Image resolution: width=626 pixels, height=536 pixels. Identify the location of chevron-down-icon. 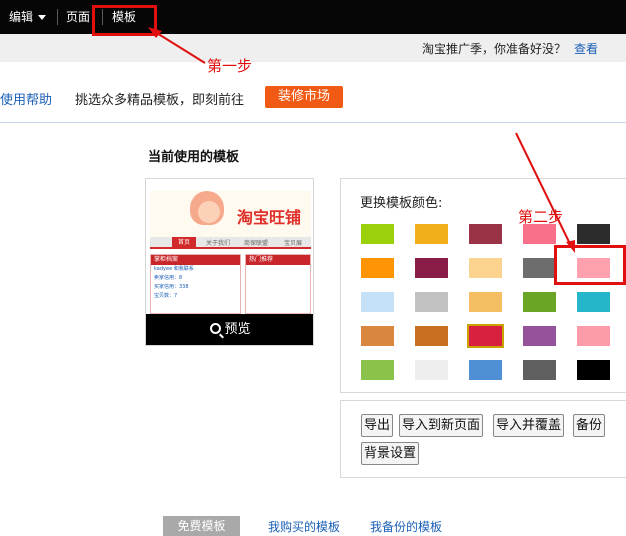
(42, 17).